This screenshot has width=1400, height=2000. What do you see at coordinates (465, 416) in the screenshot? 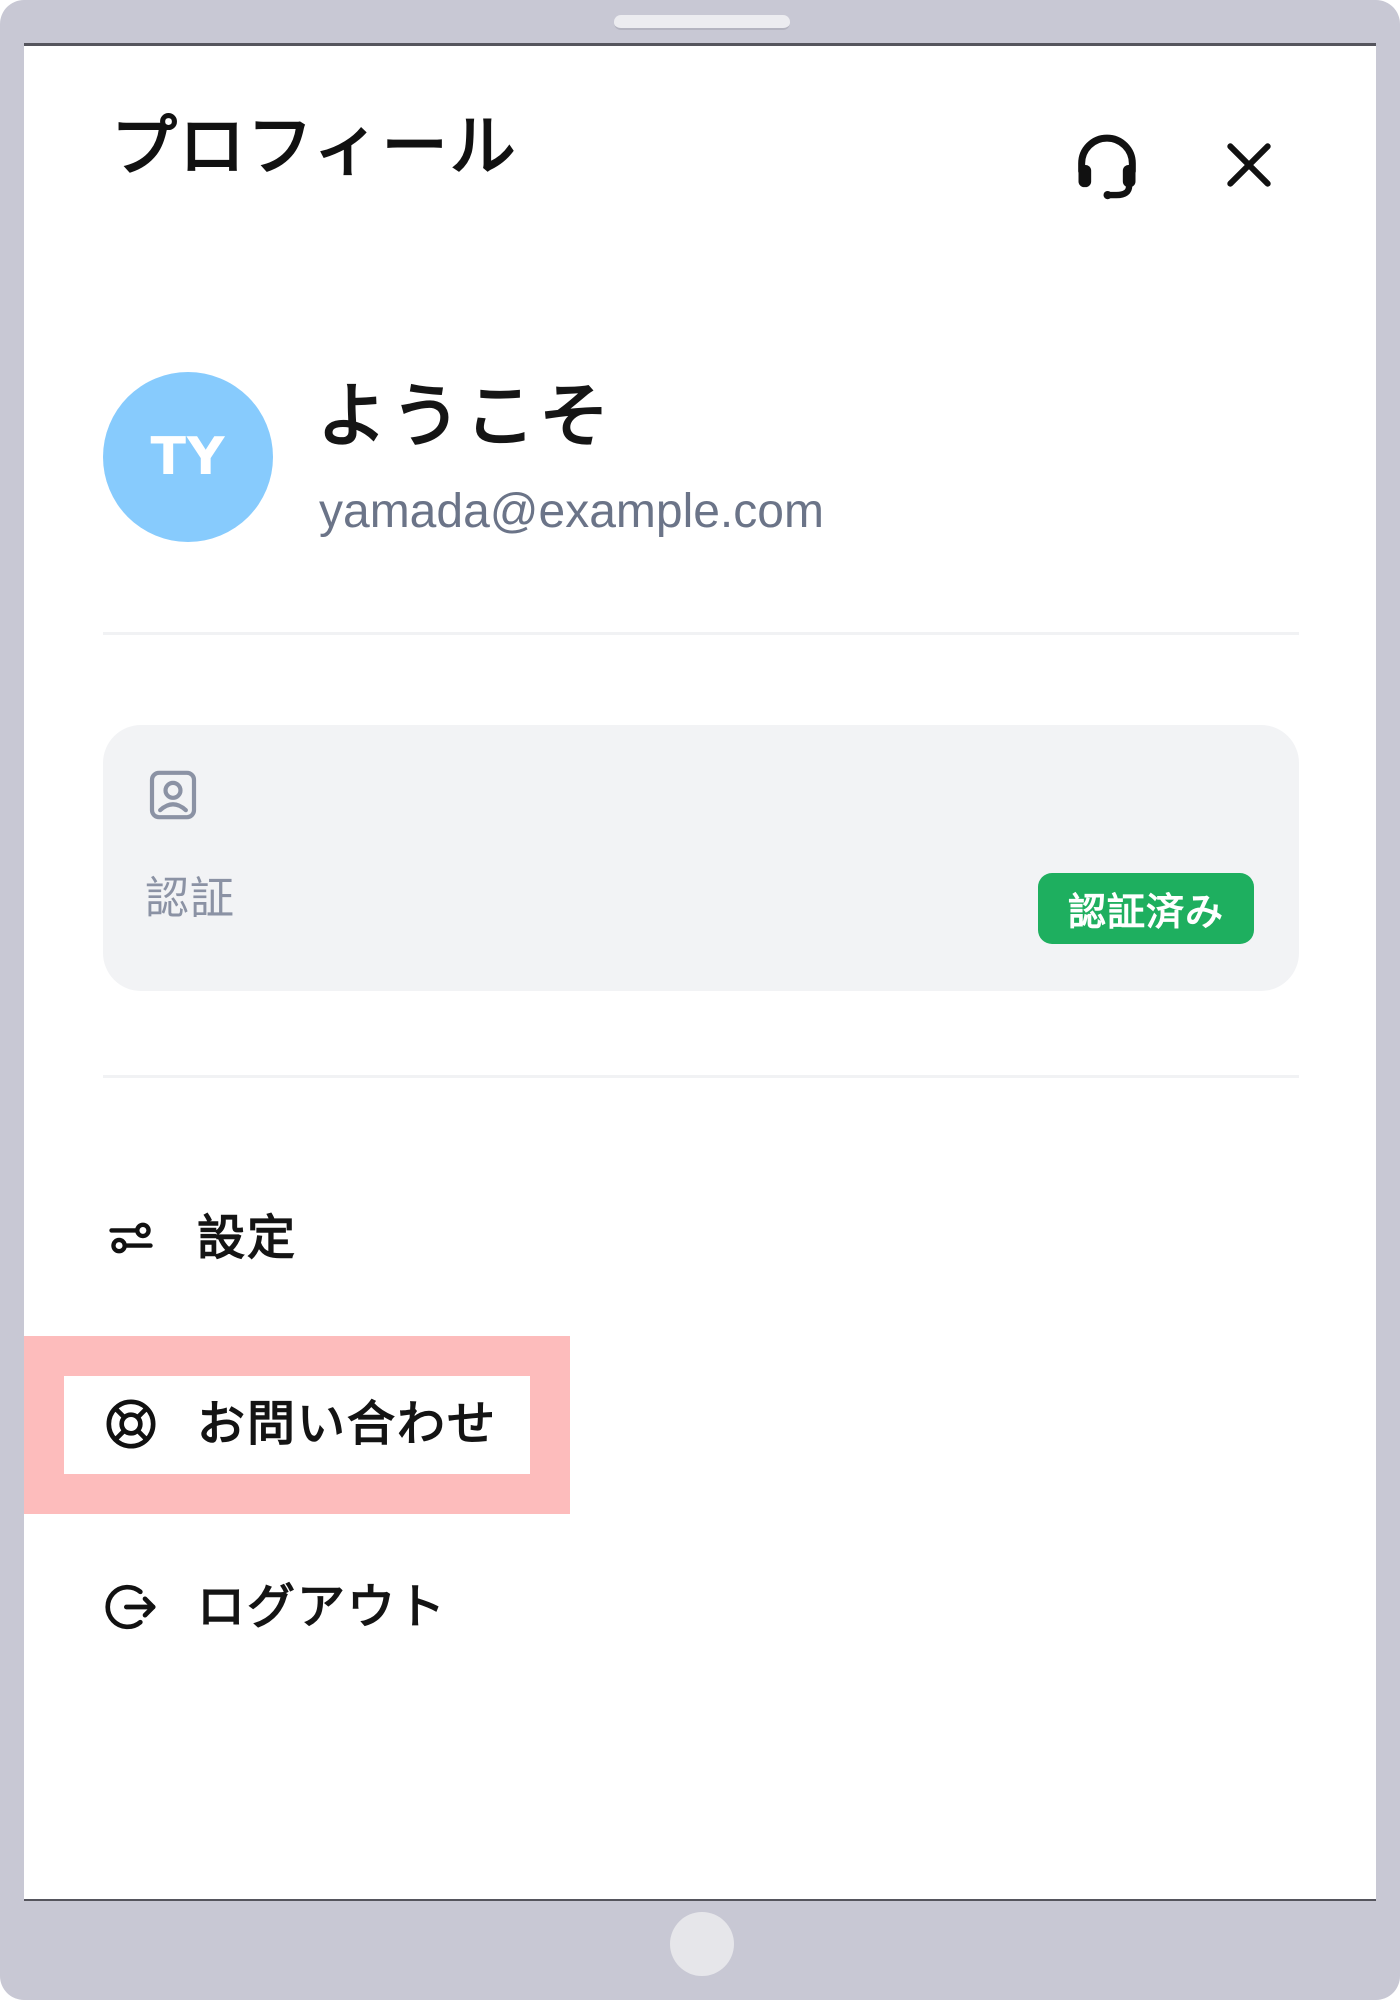
I see `welcome-heading: ようこそ` at bounding box center [465, 416].